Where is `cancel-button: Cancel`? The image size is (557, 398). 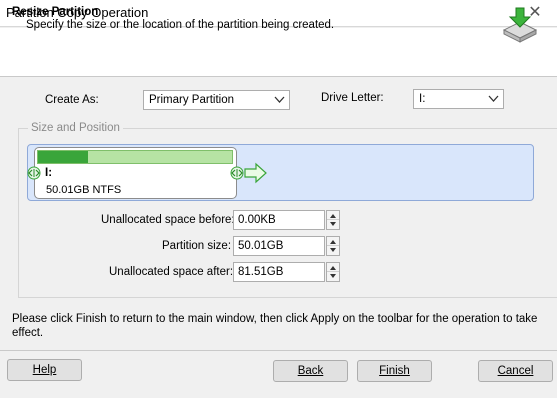 cancel-button: Cancel is located at coordinates (515, 371).